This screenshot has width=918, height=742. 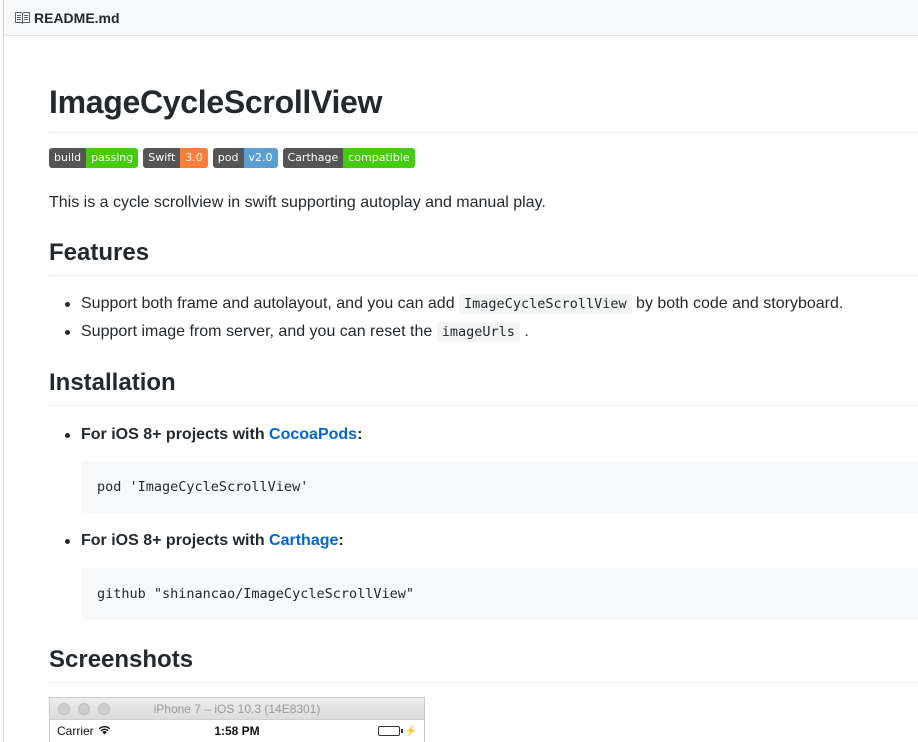 I want to click on simulator-titlebar: iPhone 7 – iOS 10.3 (14E8301), so click(x=237, y=709).